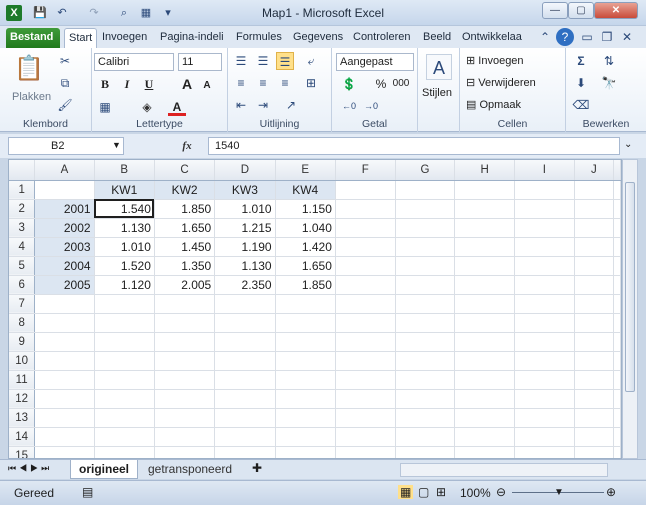  What do you see at coordinates (493, 105) in the screenshot?
I see `format-cells-button: ▤ Opmaak` at bounding box center [493, 105].